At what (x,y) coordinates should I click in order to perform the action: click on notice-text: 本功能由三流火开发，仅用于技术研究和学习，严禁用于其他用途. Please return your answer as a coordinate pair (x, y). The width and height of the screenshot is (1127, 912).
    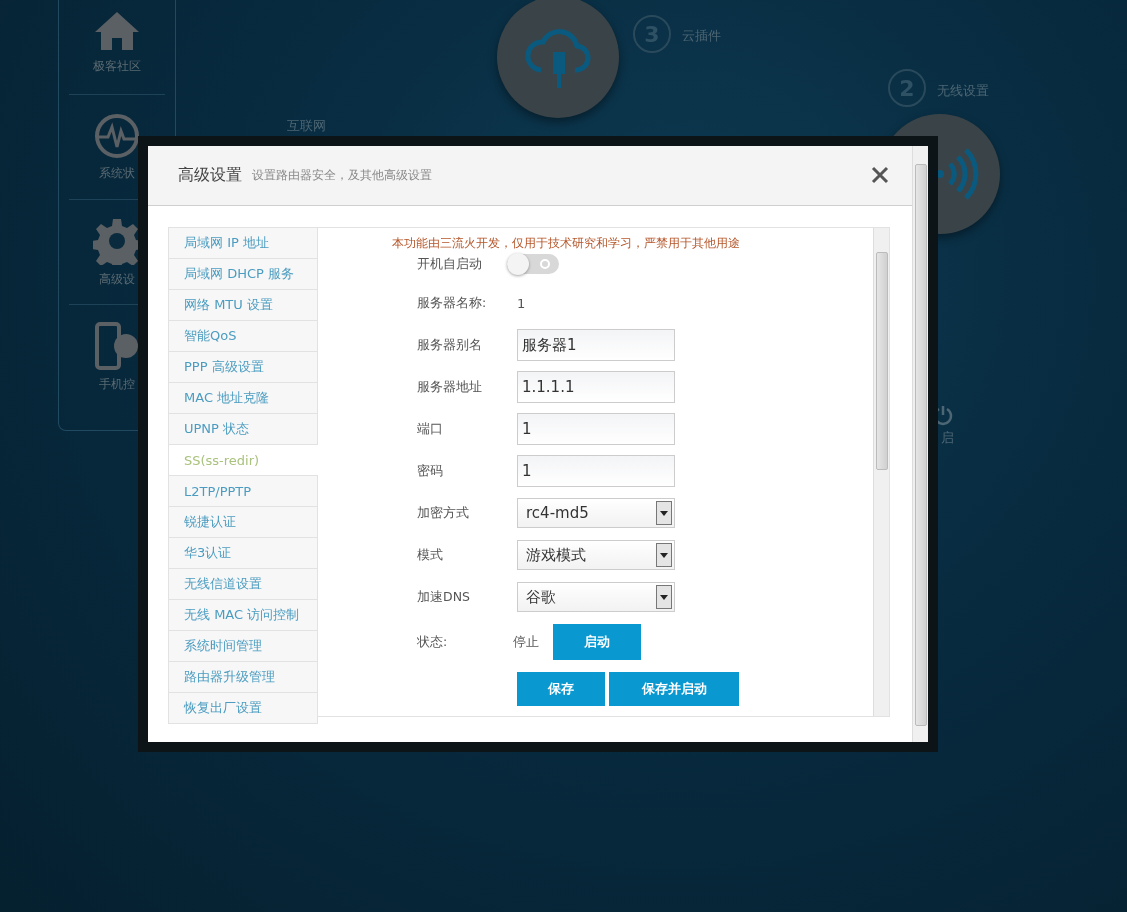
    Looking at the image, I should click on (566, 243).